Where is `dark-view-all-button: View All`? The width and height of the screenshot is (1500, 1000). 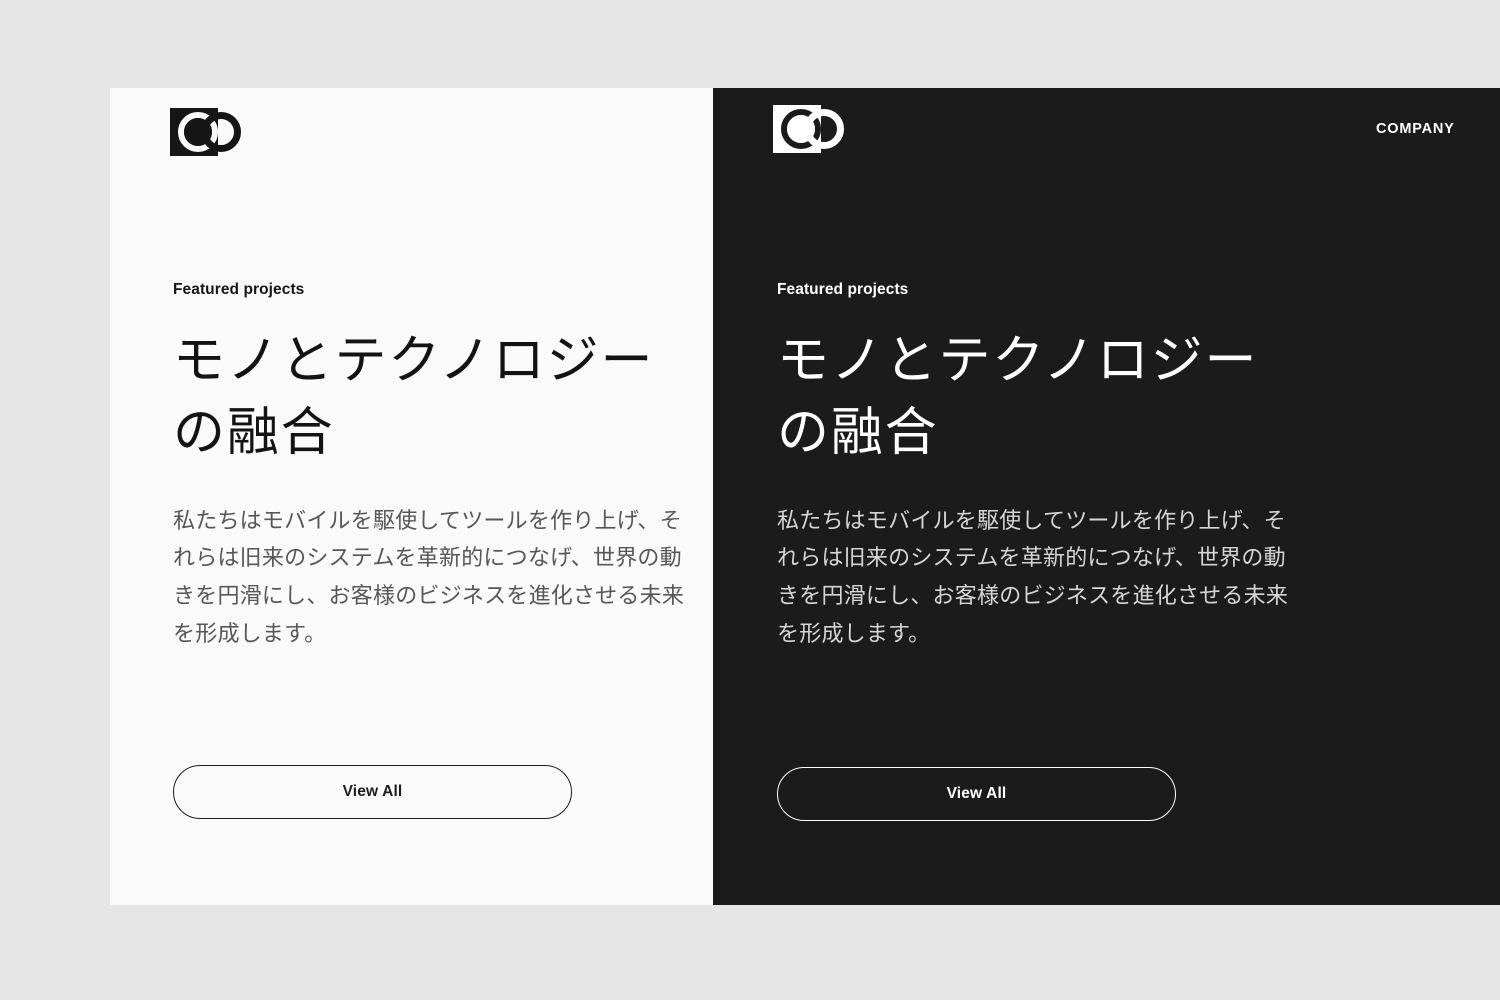 dark-view-all-button: View All is located at coordinates (976, 794).